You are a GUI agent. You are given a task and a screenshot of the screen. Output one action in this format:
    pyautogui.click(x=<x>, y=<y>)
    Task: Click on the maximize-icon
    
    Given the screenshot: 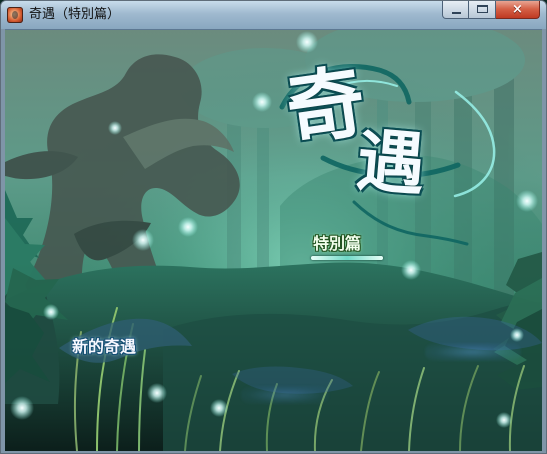 What is the action you would take?
    pyautogui.click(x=482, y=9)
    